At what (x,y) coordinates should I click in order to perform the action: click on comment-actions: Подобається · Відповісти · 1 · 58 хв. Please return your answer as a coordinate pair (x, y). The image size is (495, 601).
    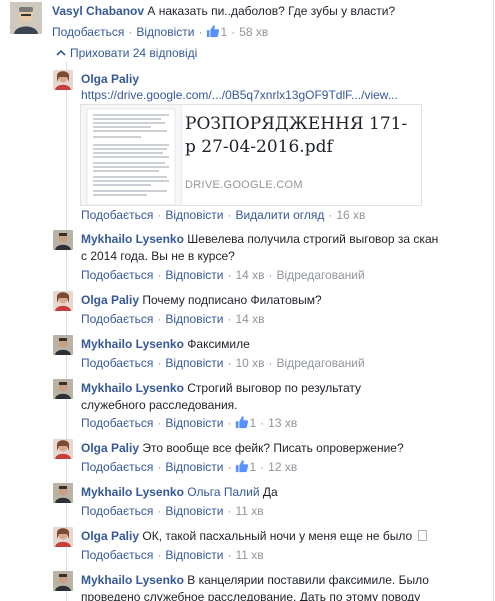
    Looking at the image, I should click on (160, 31).